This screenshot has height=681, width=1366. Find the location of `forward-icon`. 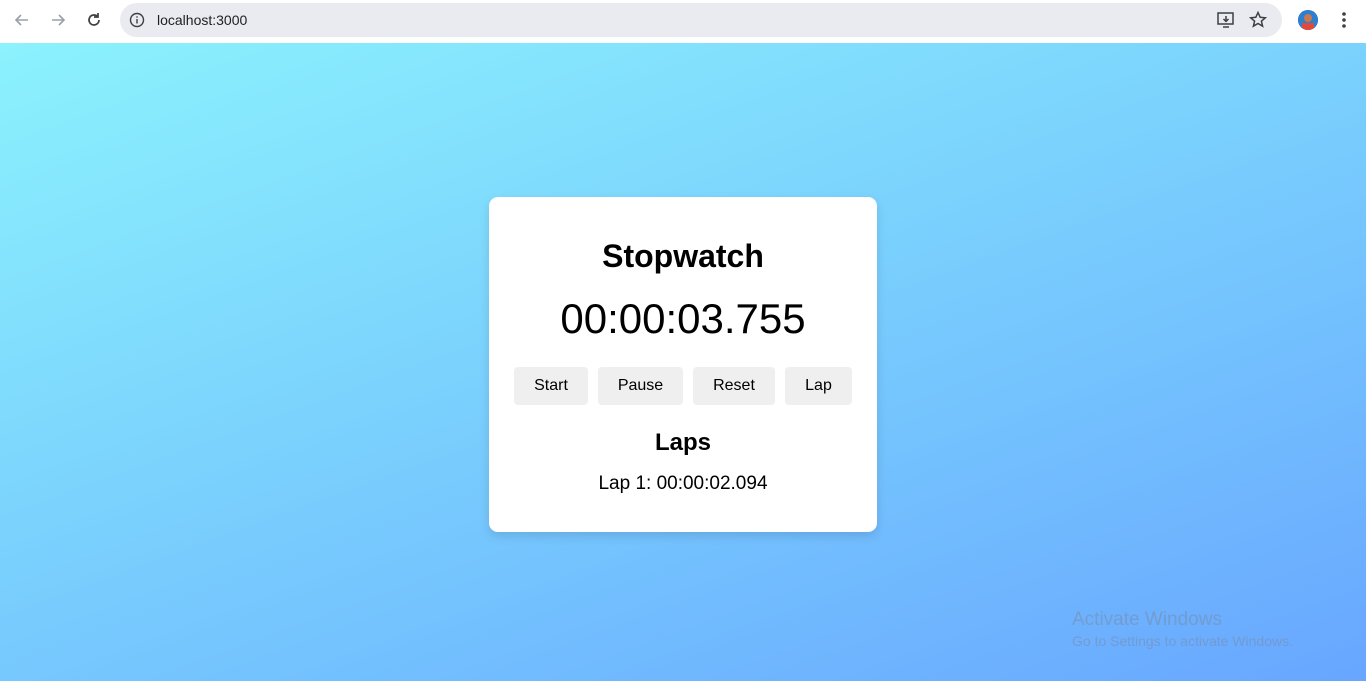

forward-icon is located at coordinates (58, 20).